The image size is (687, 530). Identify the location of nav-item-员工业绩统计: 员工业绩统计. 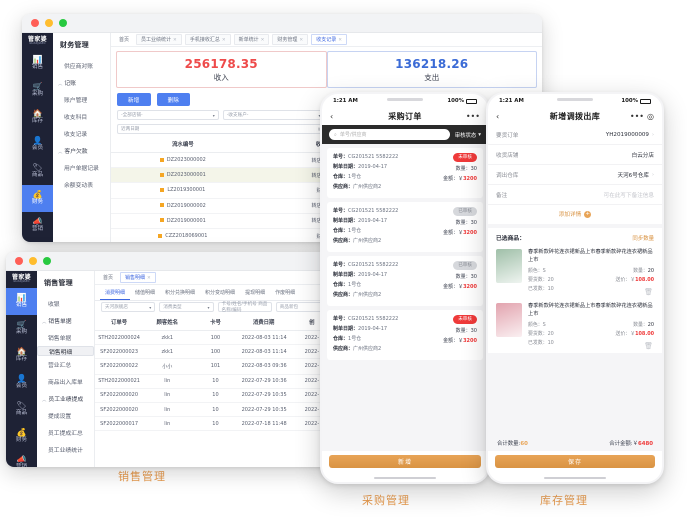
(65, 449).